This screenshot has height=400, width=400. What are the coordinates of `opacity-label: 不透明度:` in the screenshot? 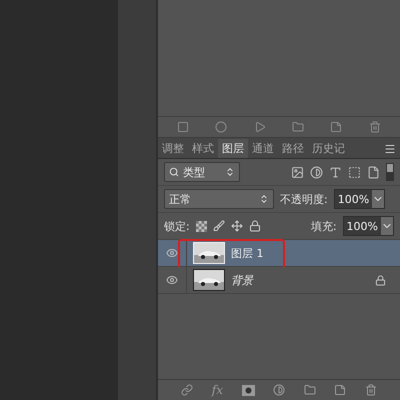 It's located at (304, 199).